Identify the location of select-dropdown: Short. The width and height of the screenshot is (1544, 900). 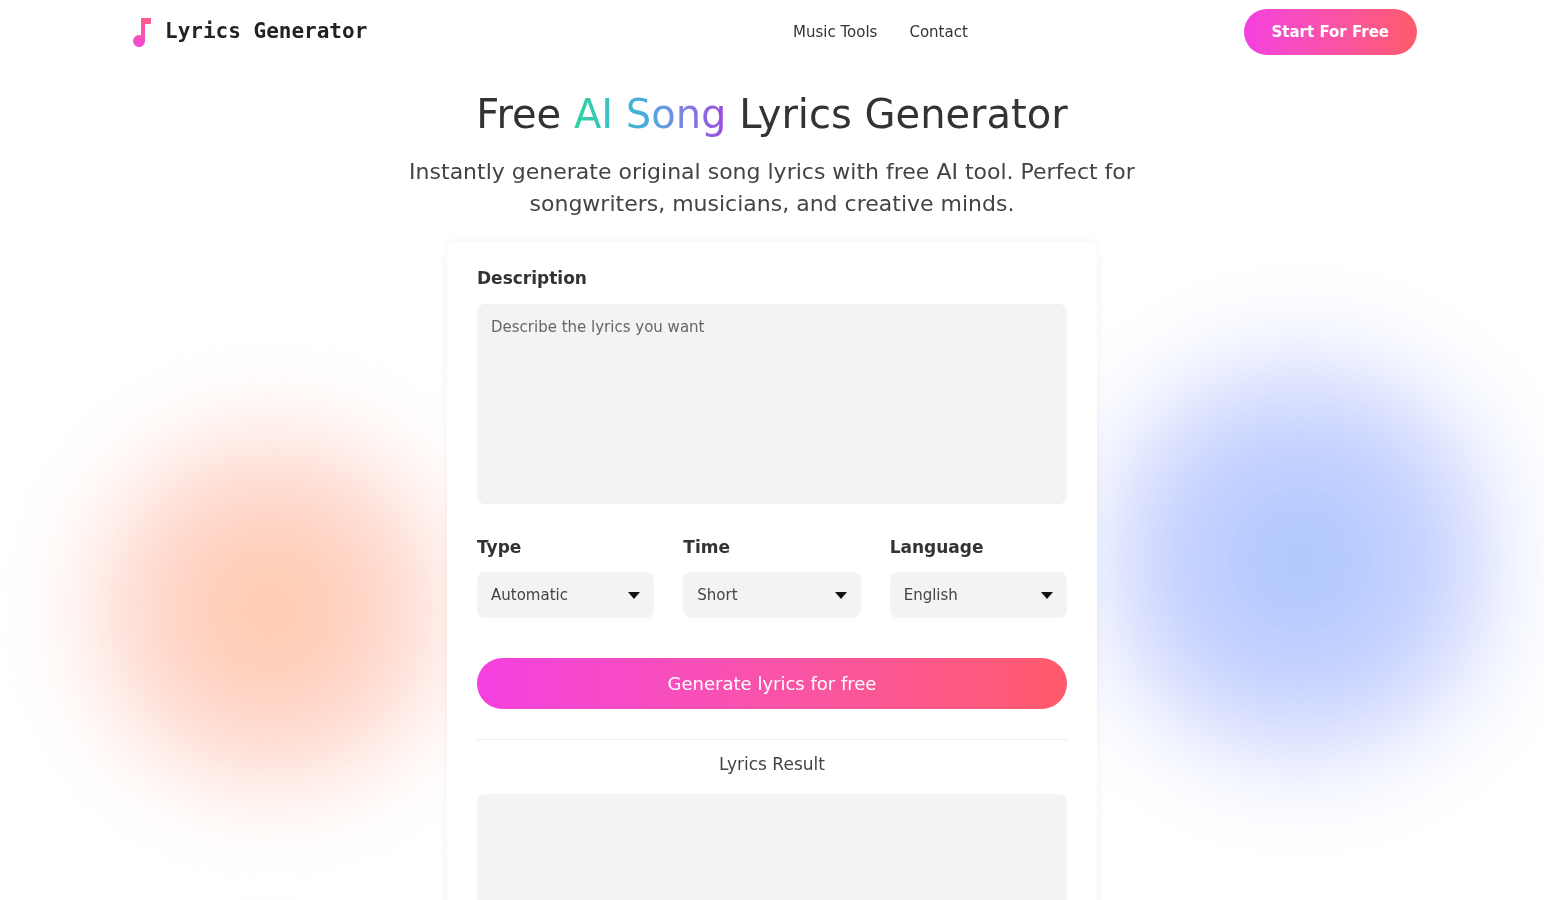
(772, 595).